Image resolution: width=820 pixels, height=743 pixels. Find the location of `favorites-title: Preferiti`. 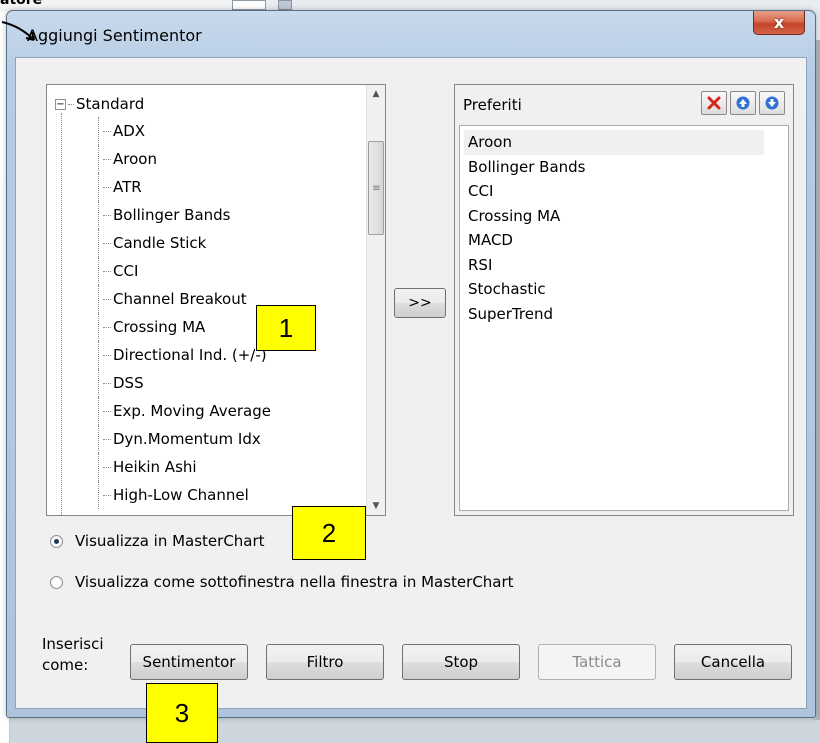

favorites-title: Preferiti is located at coordinates (492, 105).